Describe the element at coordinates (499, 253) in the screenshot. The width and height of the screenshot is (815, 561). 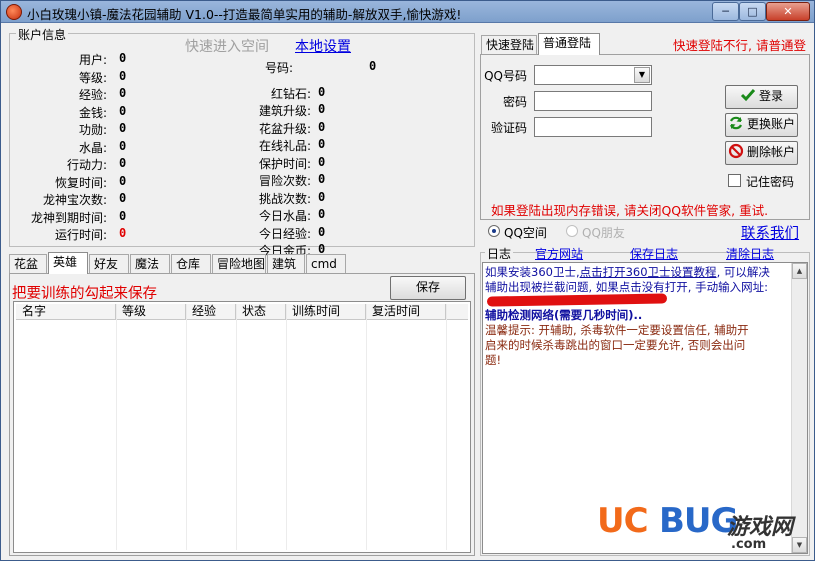
I see `log-legend: 日志` at that location.